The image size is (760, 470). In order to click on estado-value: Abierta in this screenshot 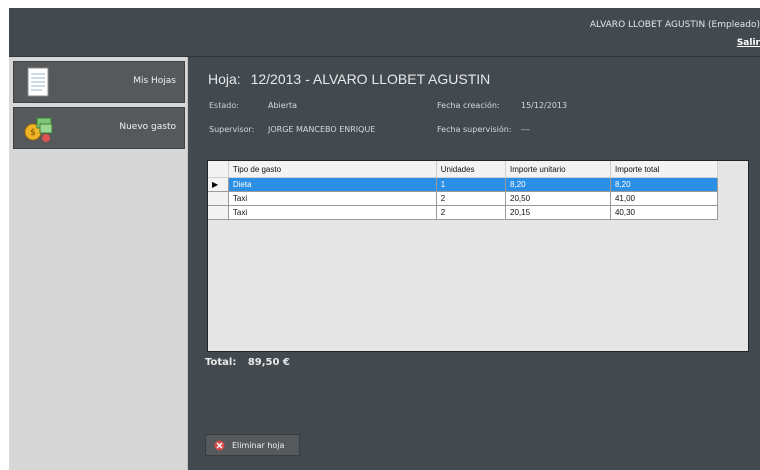, I will do `click(283, 105)`.